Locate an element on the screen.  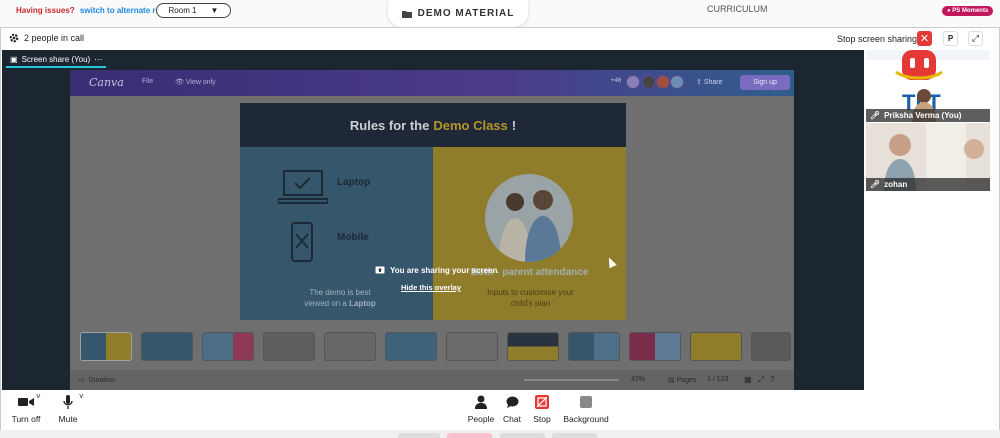
background-icon is located at coordinates (586, 402).